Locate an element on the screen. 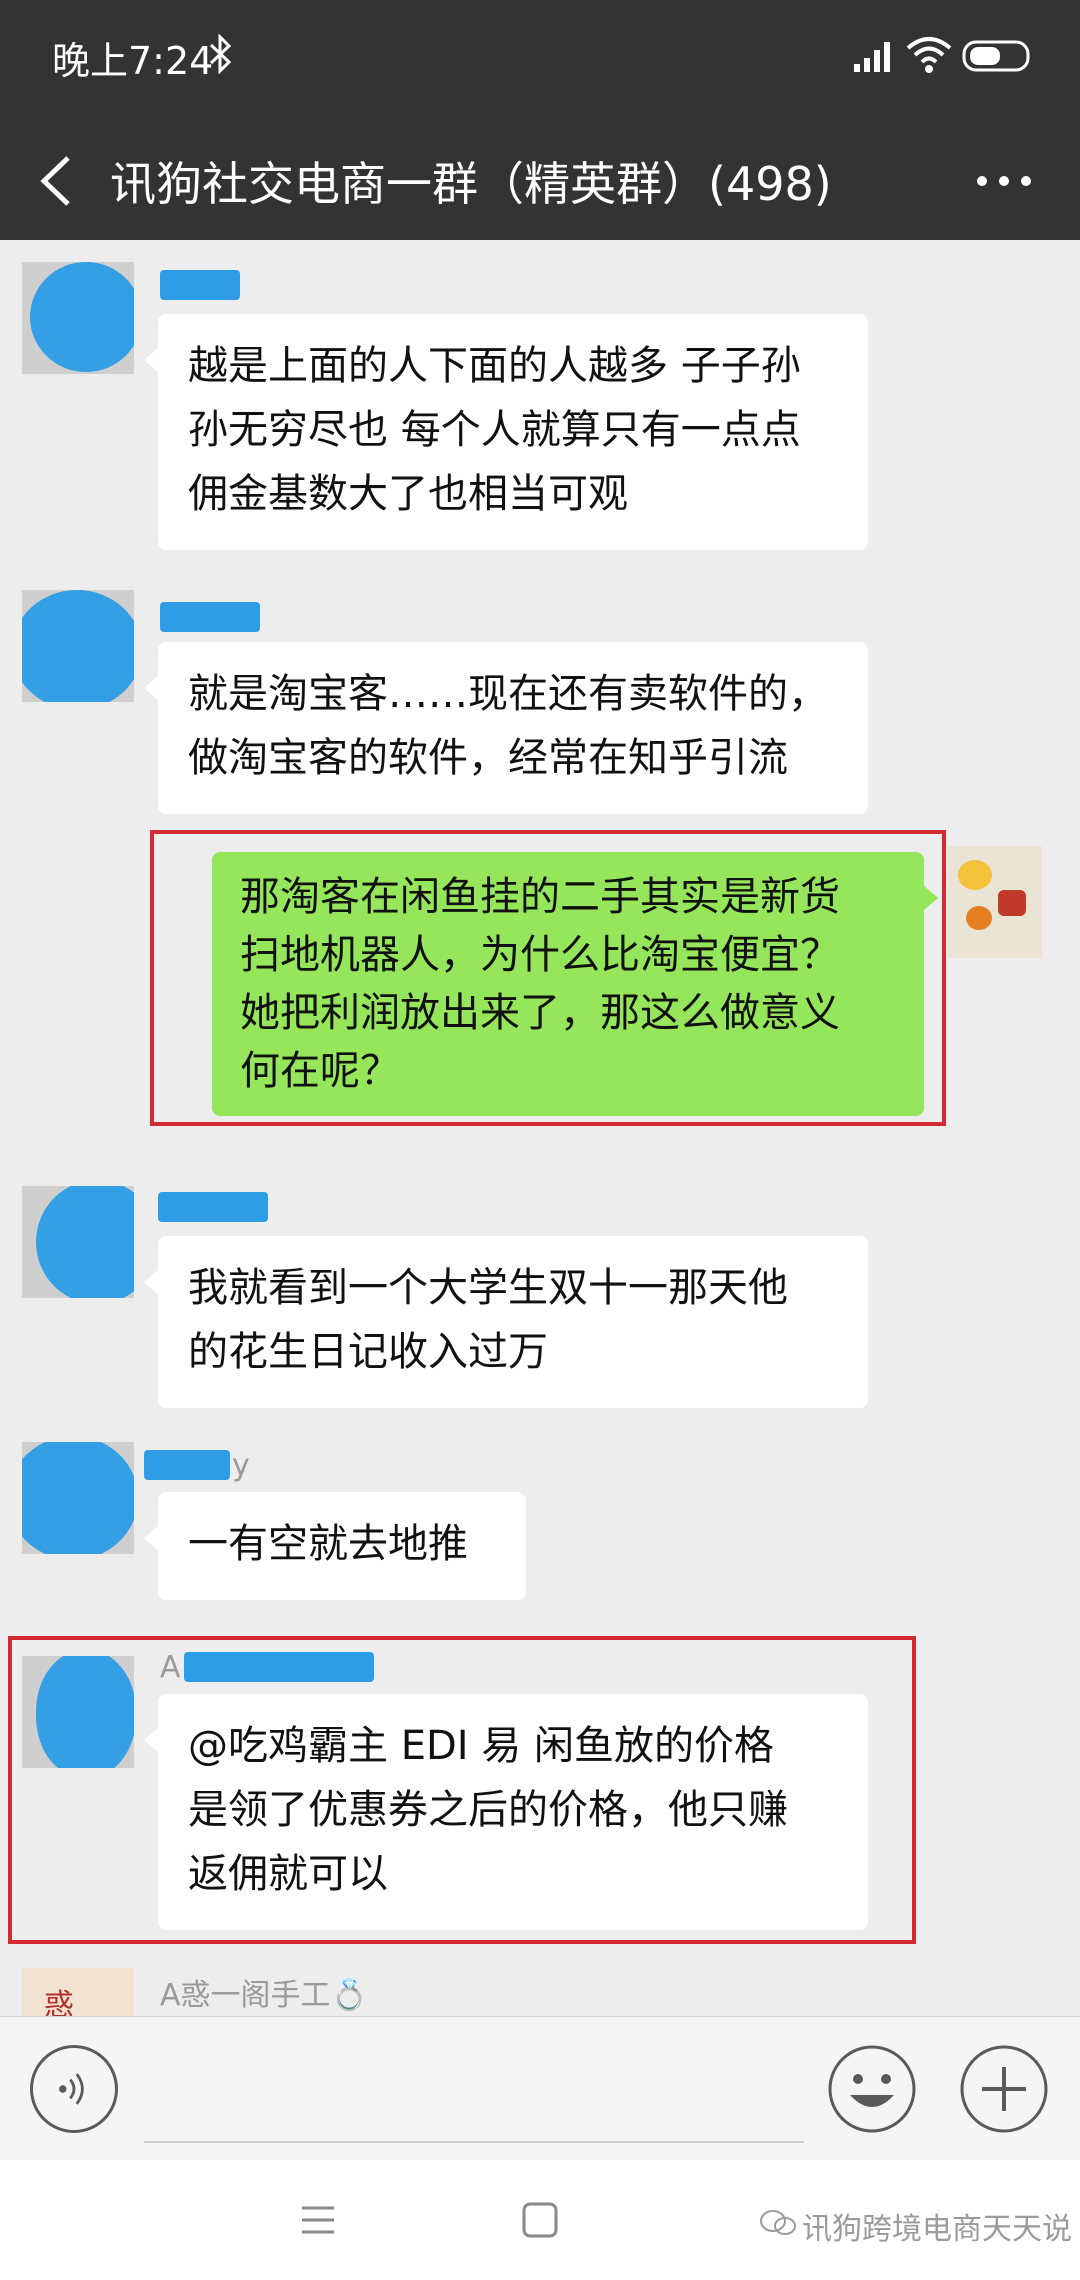 Image resolution: width=1080 pixels, height=2280 pixels. more-icon is located at coordinates (1004, 181).